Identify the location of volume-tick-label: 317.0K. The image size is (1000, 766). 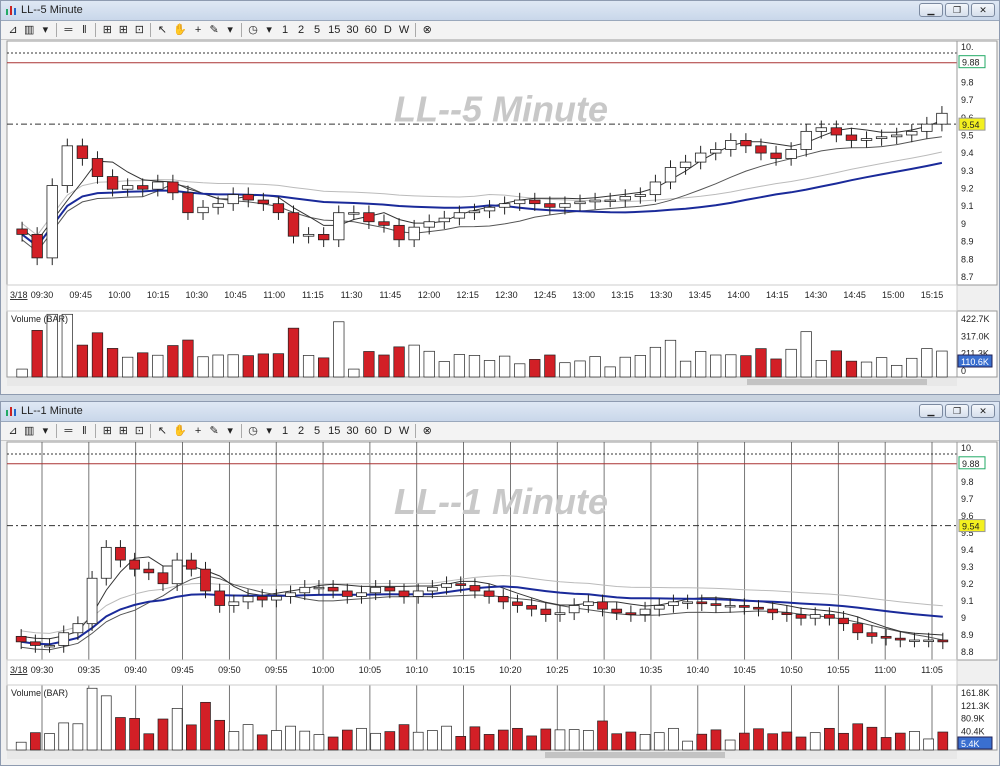
(975, 336).